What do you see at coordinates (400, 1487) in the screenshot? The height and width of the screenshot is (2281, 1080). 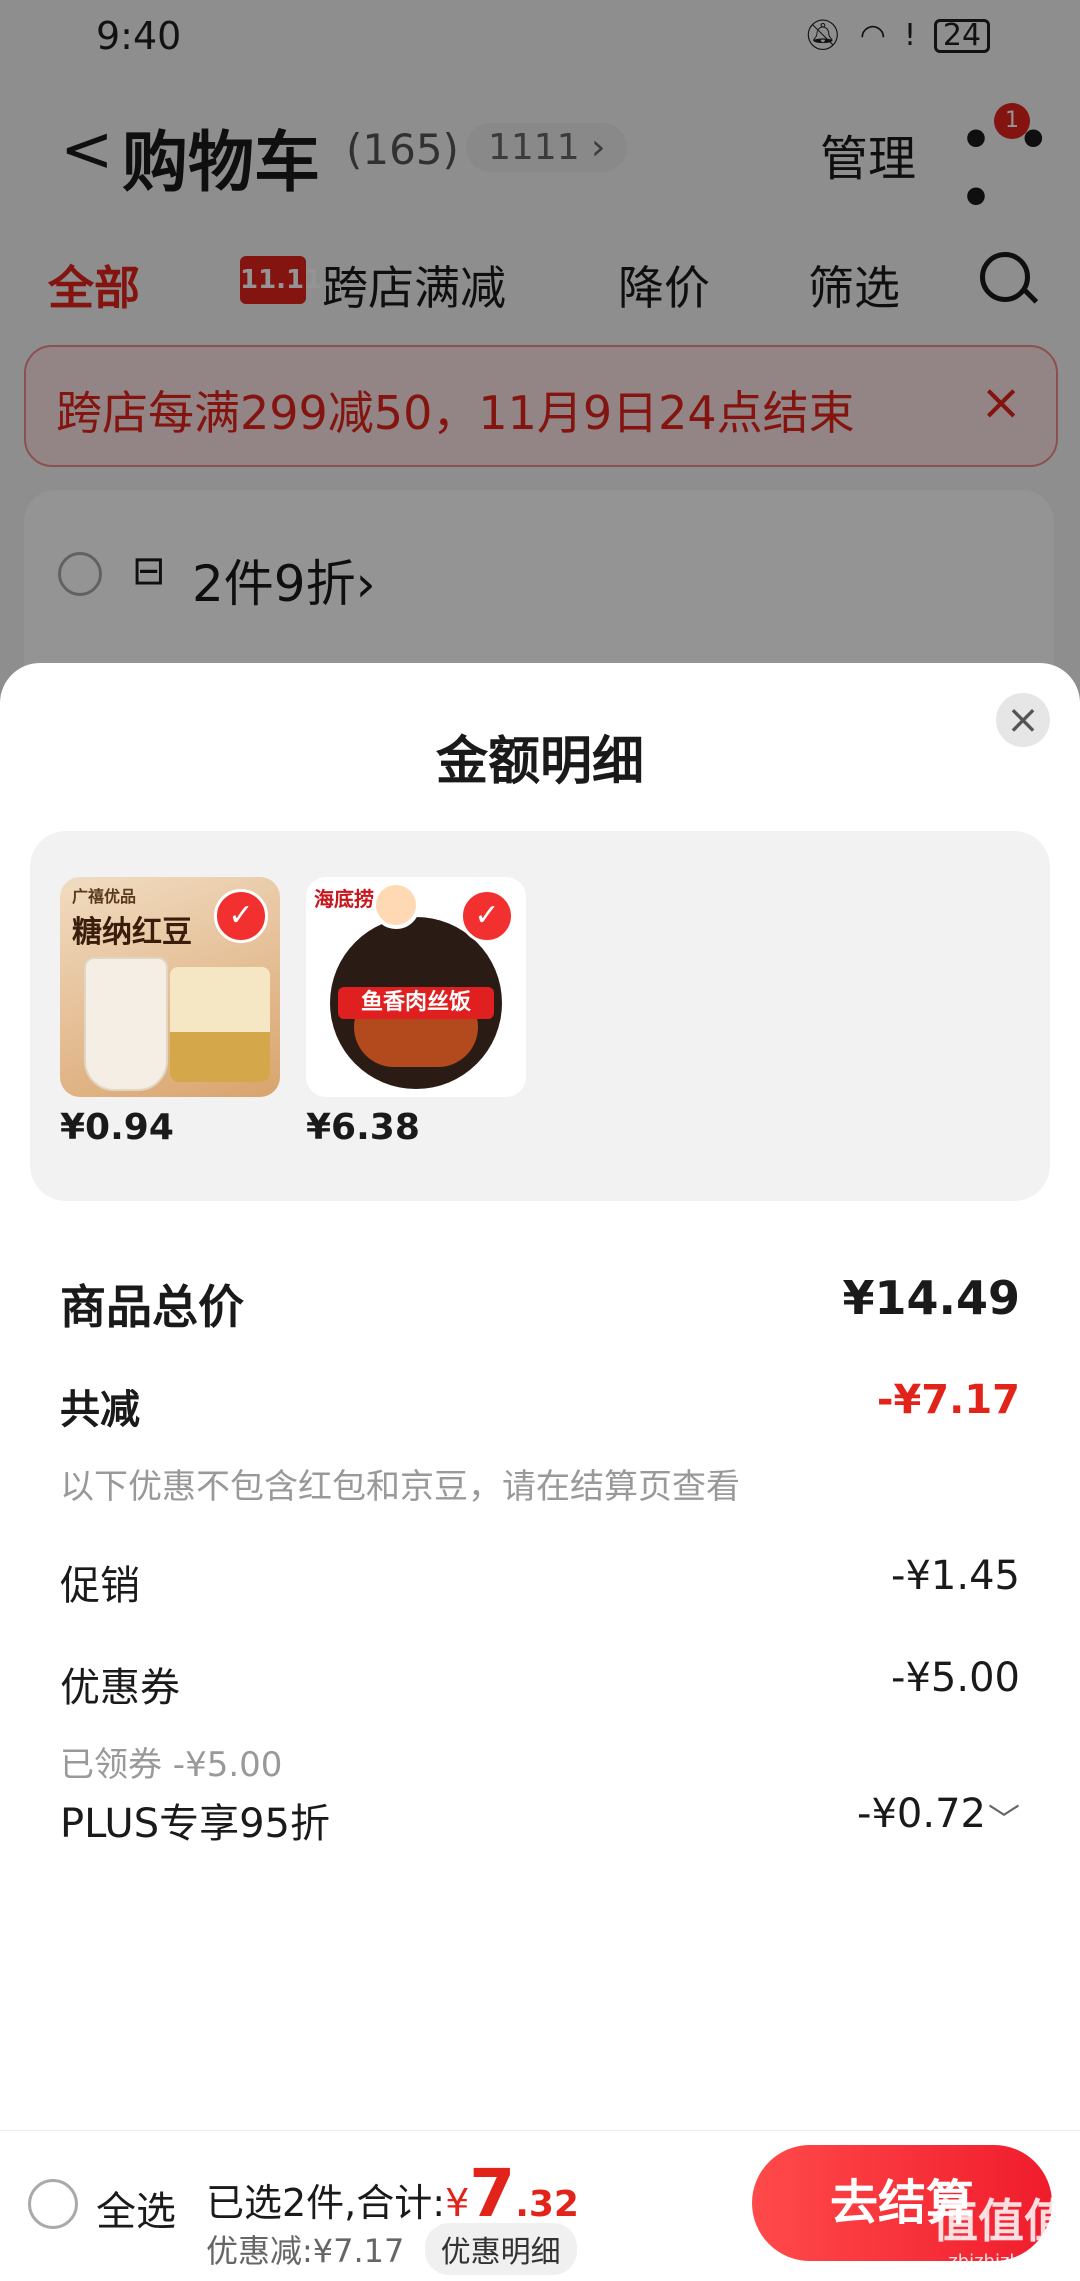 I see `reduce-note: 以下优惠不包含红包和京豆，请在结算页查看` at bounding box center [400, 1487].